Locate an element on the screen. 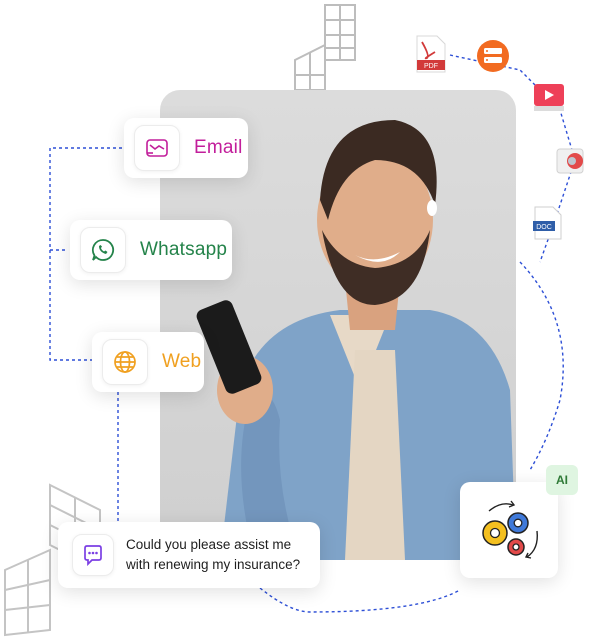 This screenshot has height=641, width=615. audio-speaker-icon is located at coordinates (572, 163).